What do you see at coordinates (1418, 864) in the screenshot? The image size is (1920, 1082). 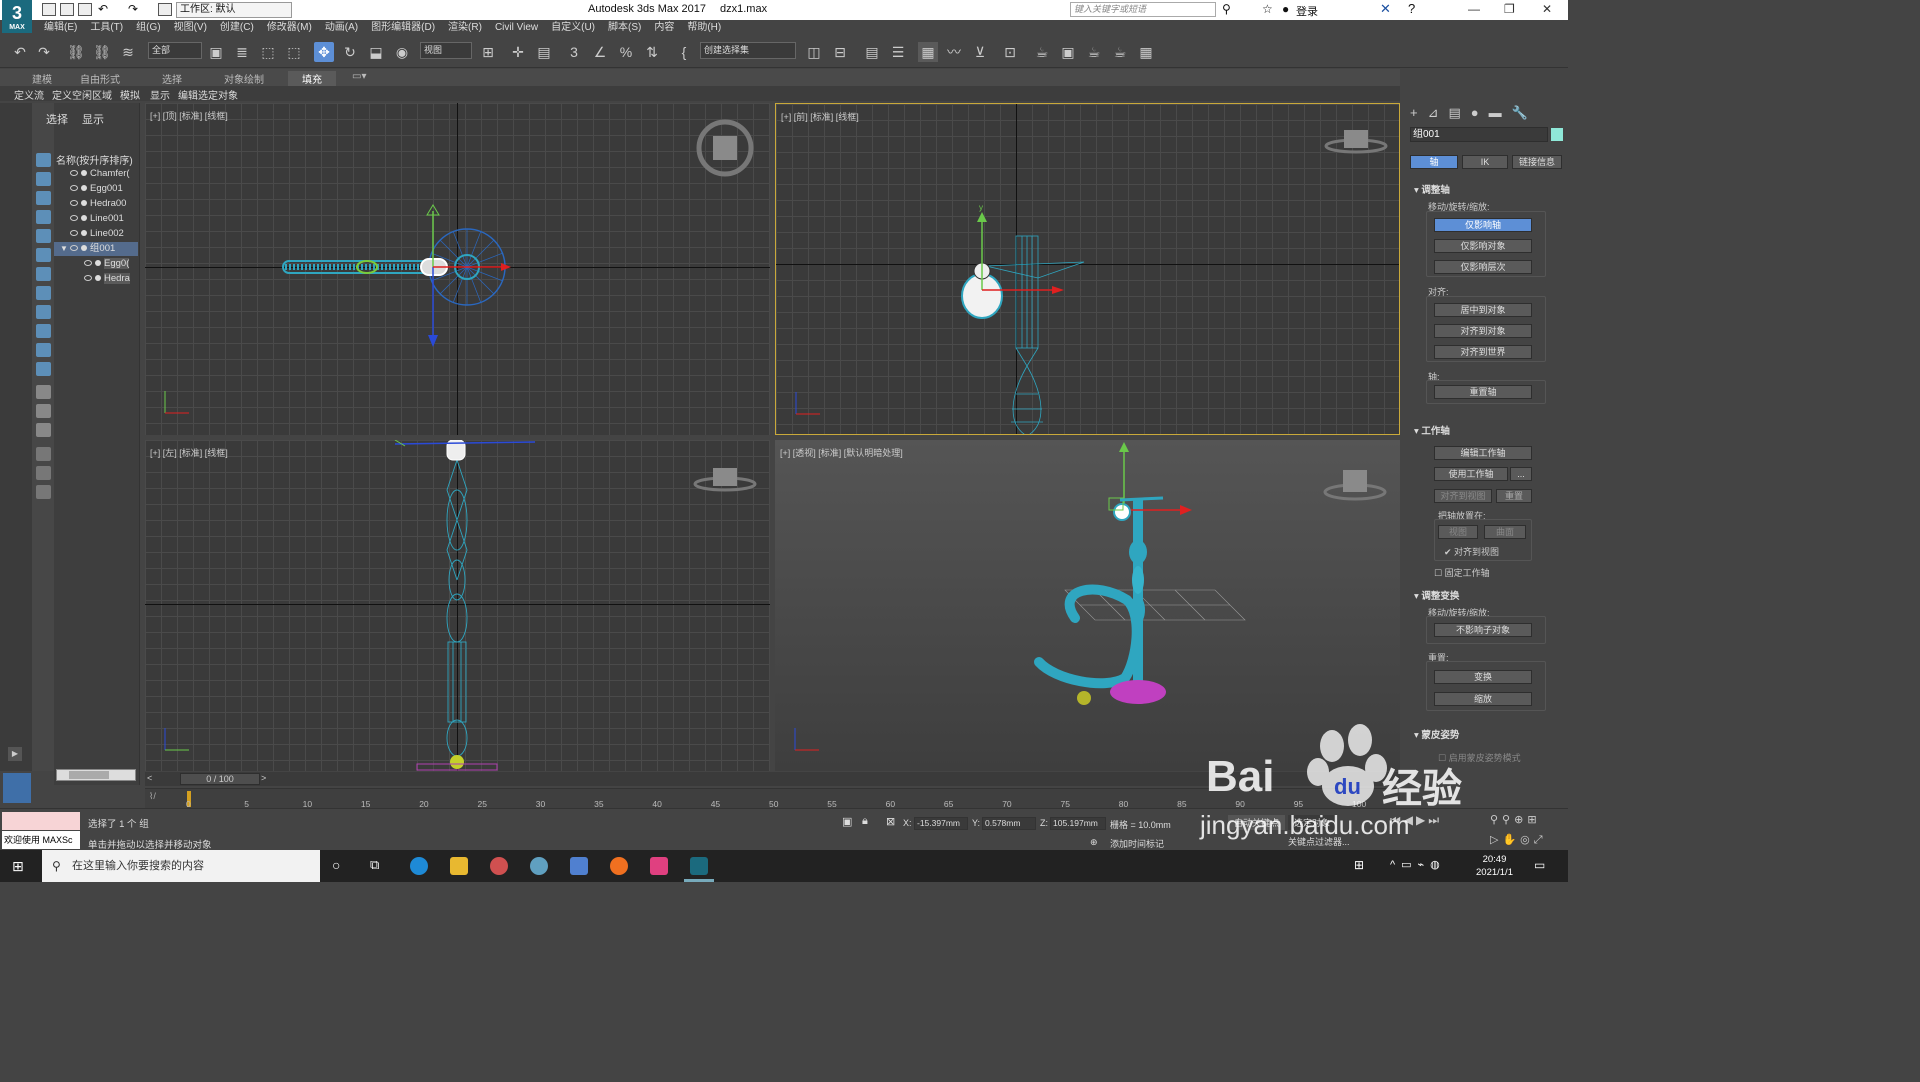 I see `system-tray-icons: ^▭⌁◍` at bounding box center [1418, 864].